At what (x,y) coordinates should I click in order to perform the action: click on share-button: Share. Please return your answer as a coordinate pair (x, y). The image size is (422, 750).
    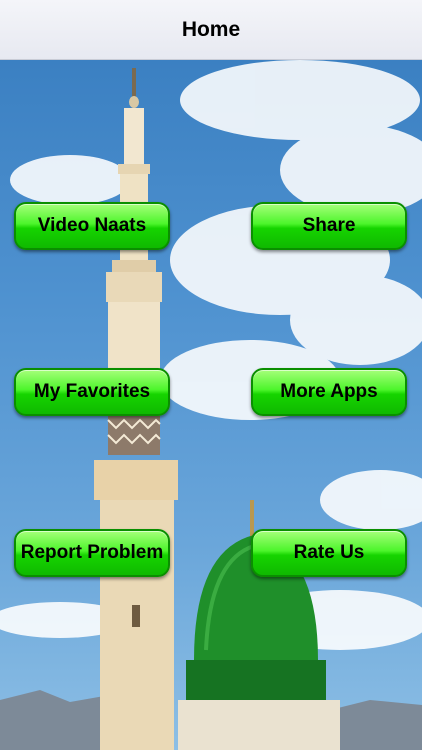
    Looking at the image, I should click on (329, 226).